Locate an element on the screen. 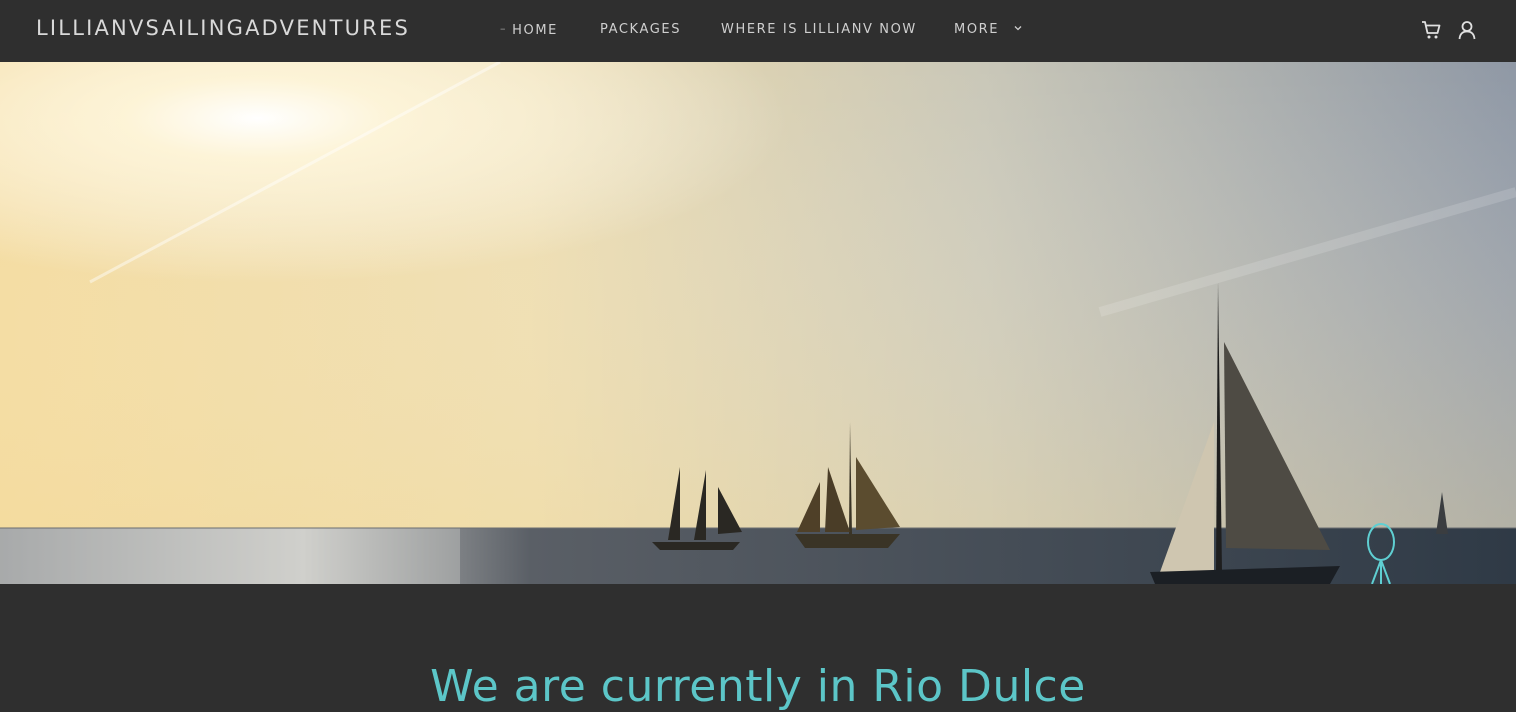  user-icon is located at coordinates (1467, 30).